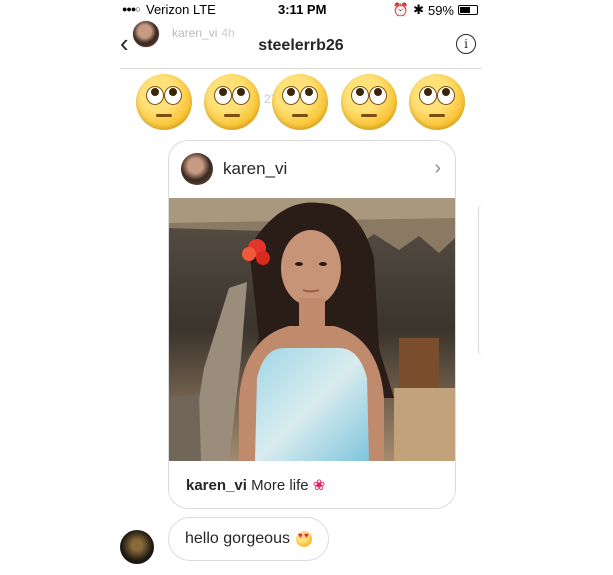  What do you see at coordinates (437, 168) in the screenshot?
I see `chevron-right-icon: ›` at bounding box center [437, 168].